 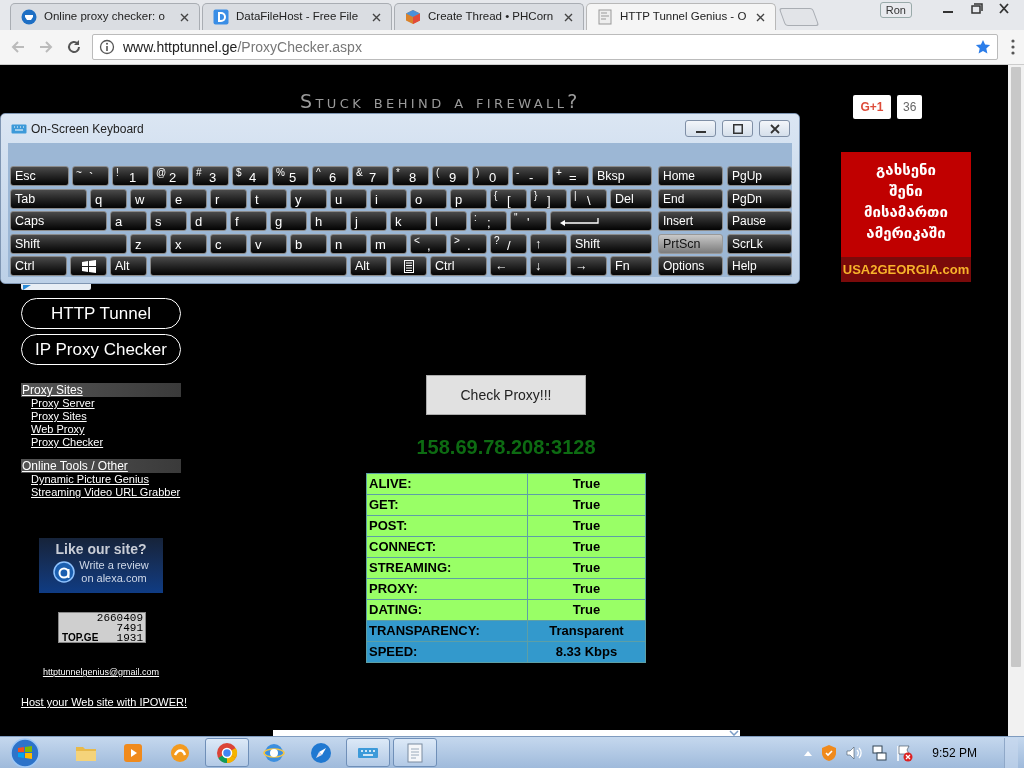 What do you see at coordinates (67, 442) in the screenshot?
I see `sidebar-link: Proxy Checker` at bounding box center [67, 442].